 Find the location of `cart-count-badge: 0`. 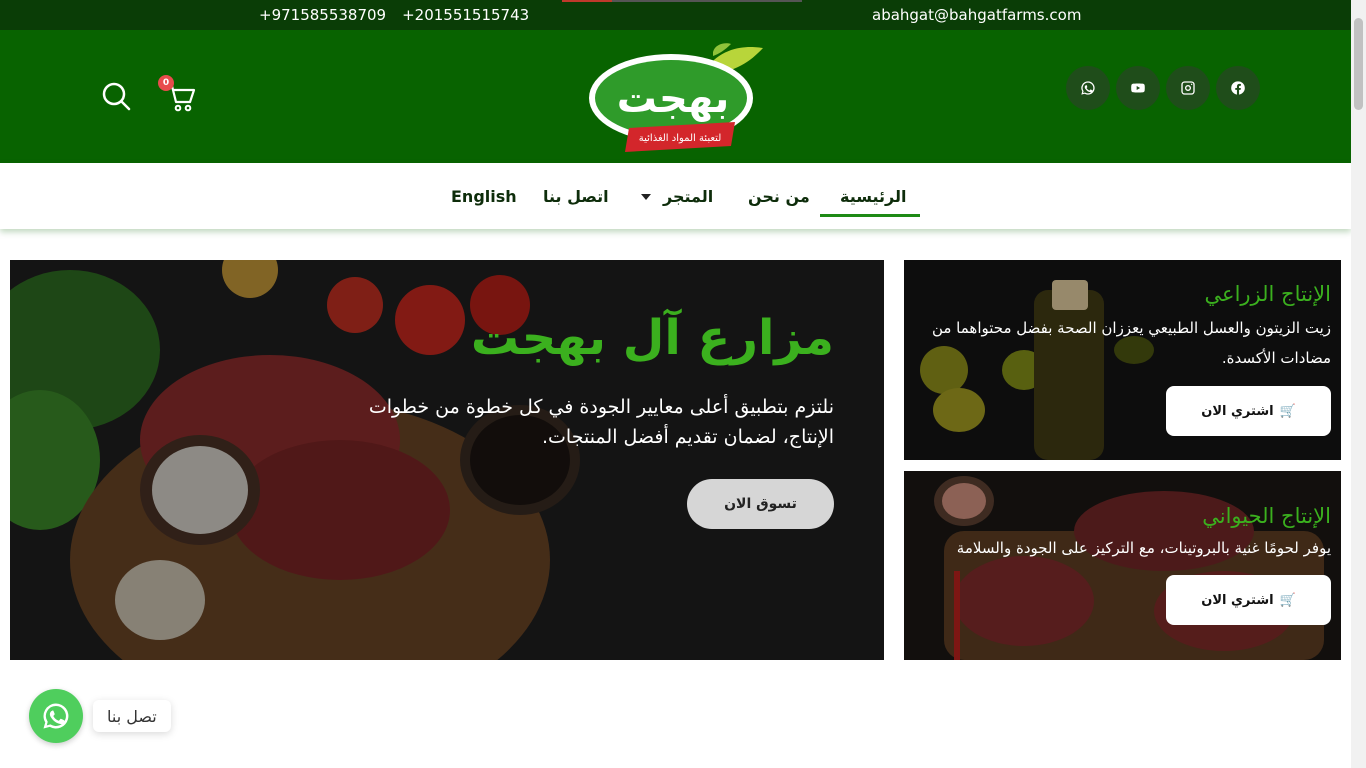

cart-count-badge: 0 is located at coordinates (166, 83).